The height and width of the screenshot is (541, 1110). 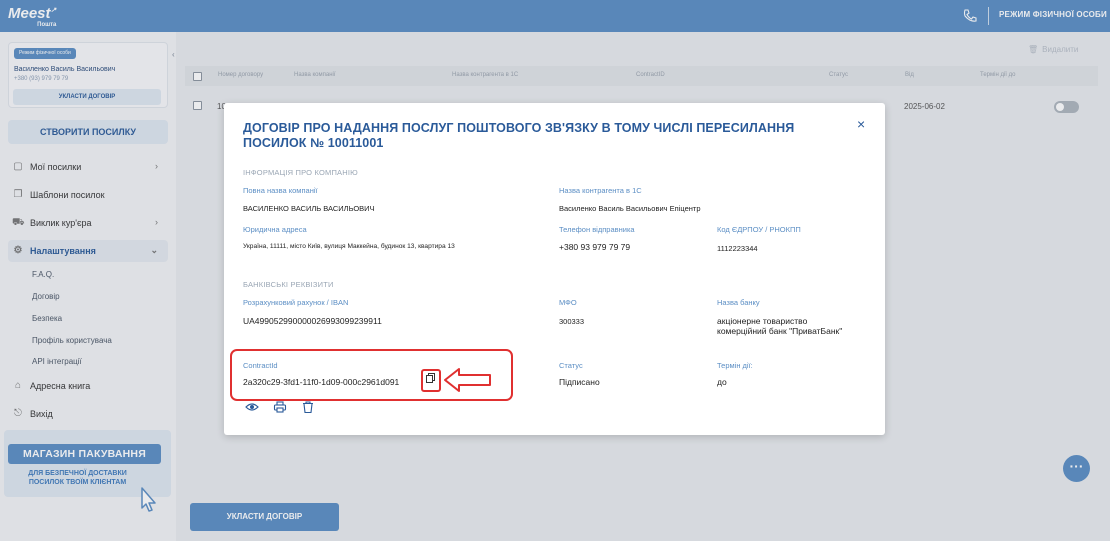 I want to click on edrpou-value: 1112223344, so click(x=737, y=248).